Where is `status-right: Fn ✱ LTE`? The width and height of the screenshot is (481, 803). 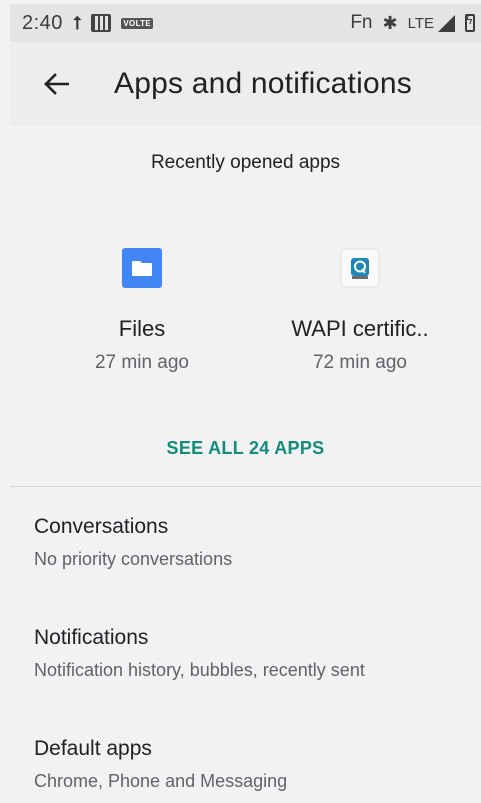
status-right: Fn ✱ LTE is located at coordinates (412, 23).